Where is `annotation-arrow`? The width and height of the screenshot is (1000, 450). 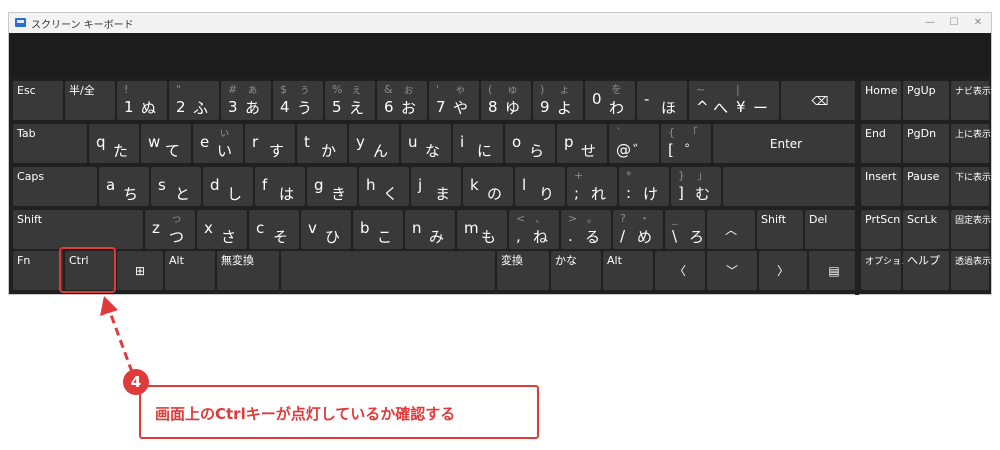
annotation-arrow is located at coordinates (117, 334).